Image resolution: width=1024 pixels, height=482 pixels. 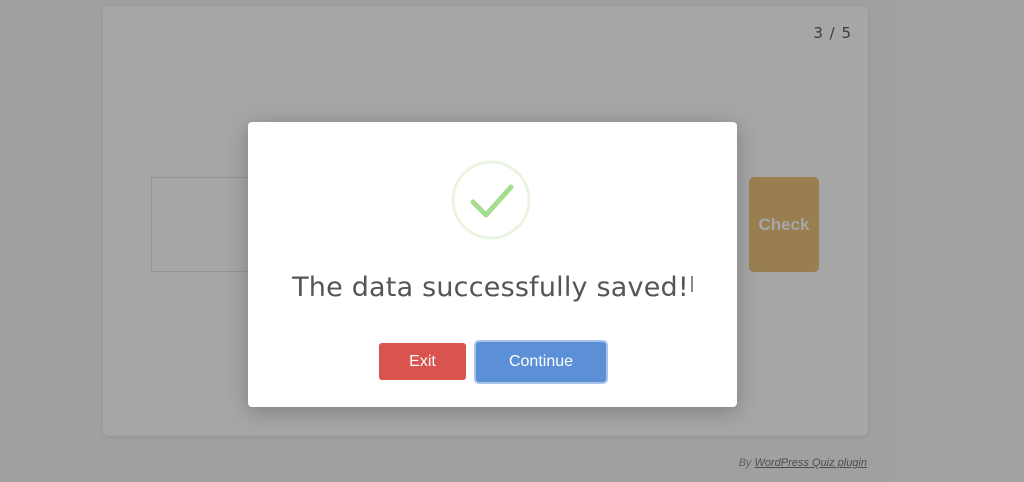 What do you see at coordinates (491, 200) in the screenshot?
I see `check-circle-icon` at bounding box center [491, 200].